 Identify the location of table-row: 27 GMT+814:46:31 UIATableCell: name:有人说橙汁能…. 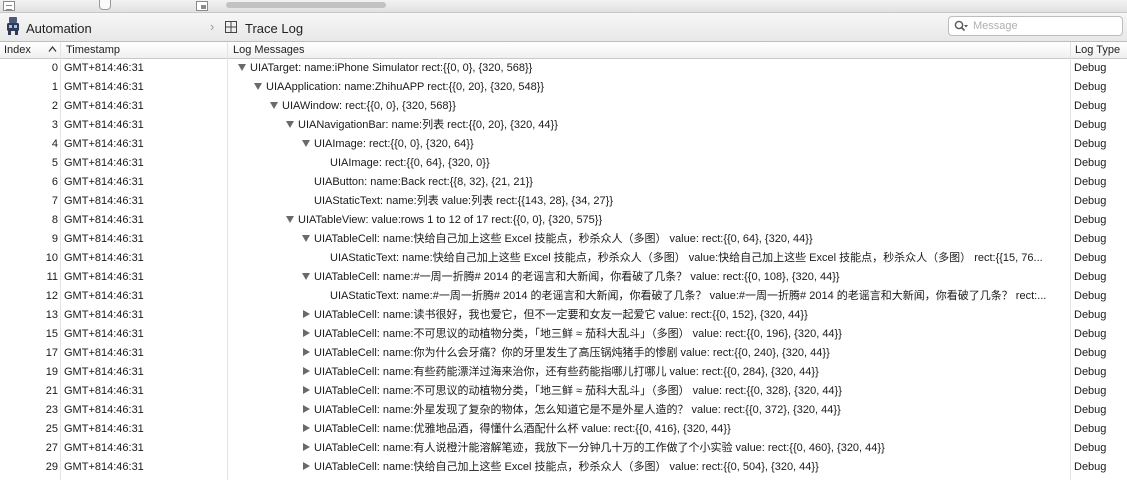
(563, 448).